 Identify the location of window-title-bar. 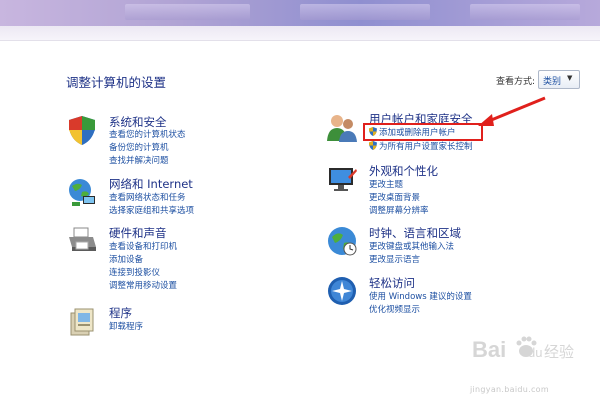
(300, 13).